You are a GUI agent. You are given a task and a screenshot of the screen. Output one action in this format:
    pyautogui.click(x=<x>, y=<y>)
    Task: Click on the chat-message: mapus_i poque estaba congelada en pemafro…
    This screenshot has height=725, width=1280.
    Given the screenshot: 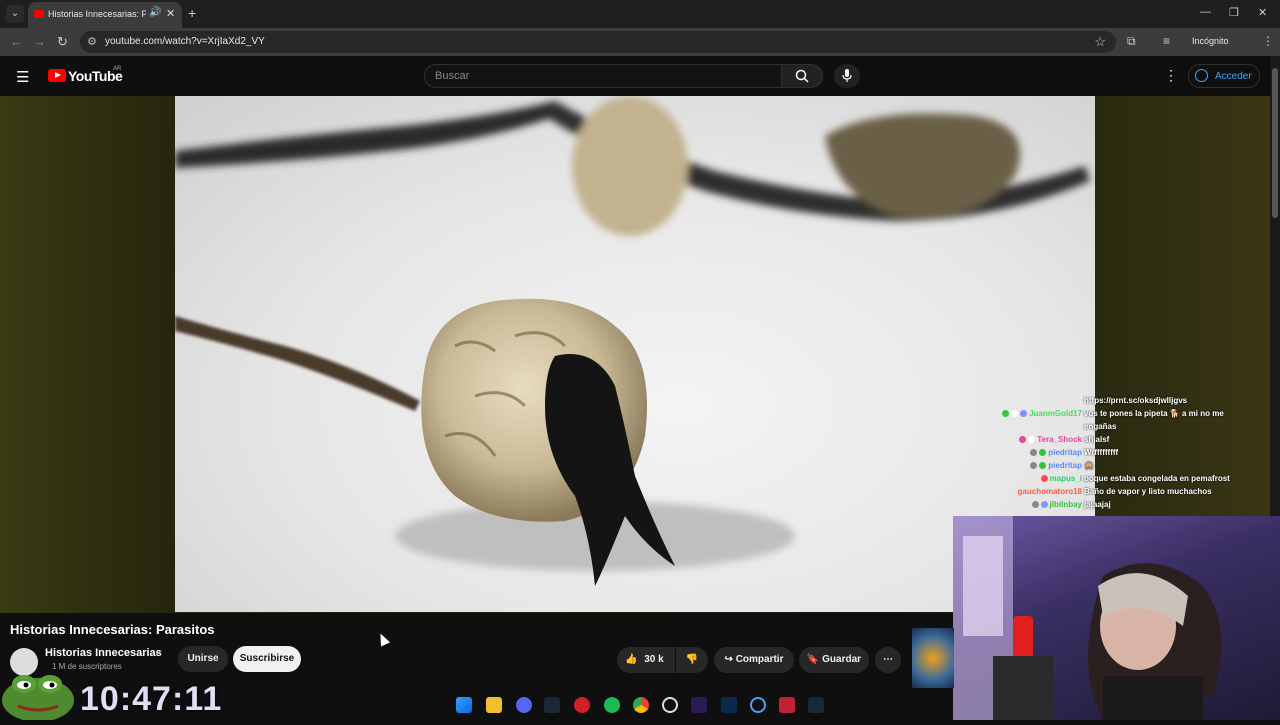 What is the action you would take?
    pyautogui.click(x=1125, y=480)
    